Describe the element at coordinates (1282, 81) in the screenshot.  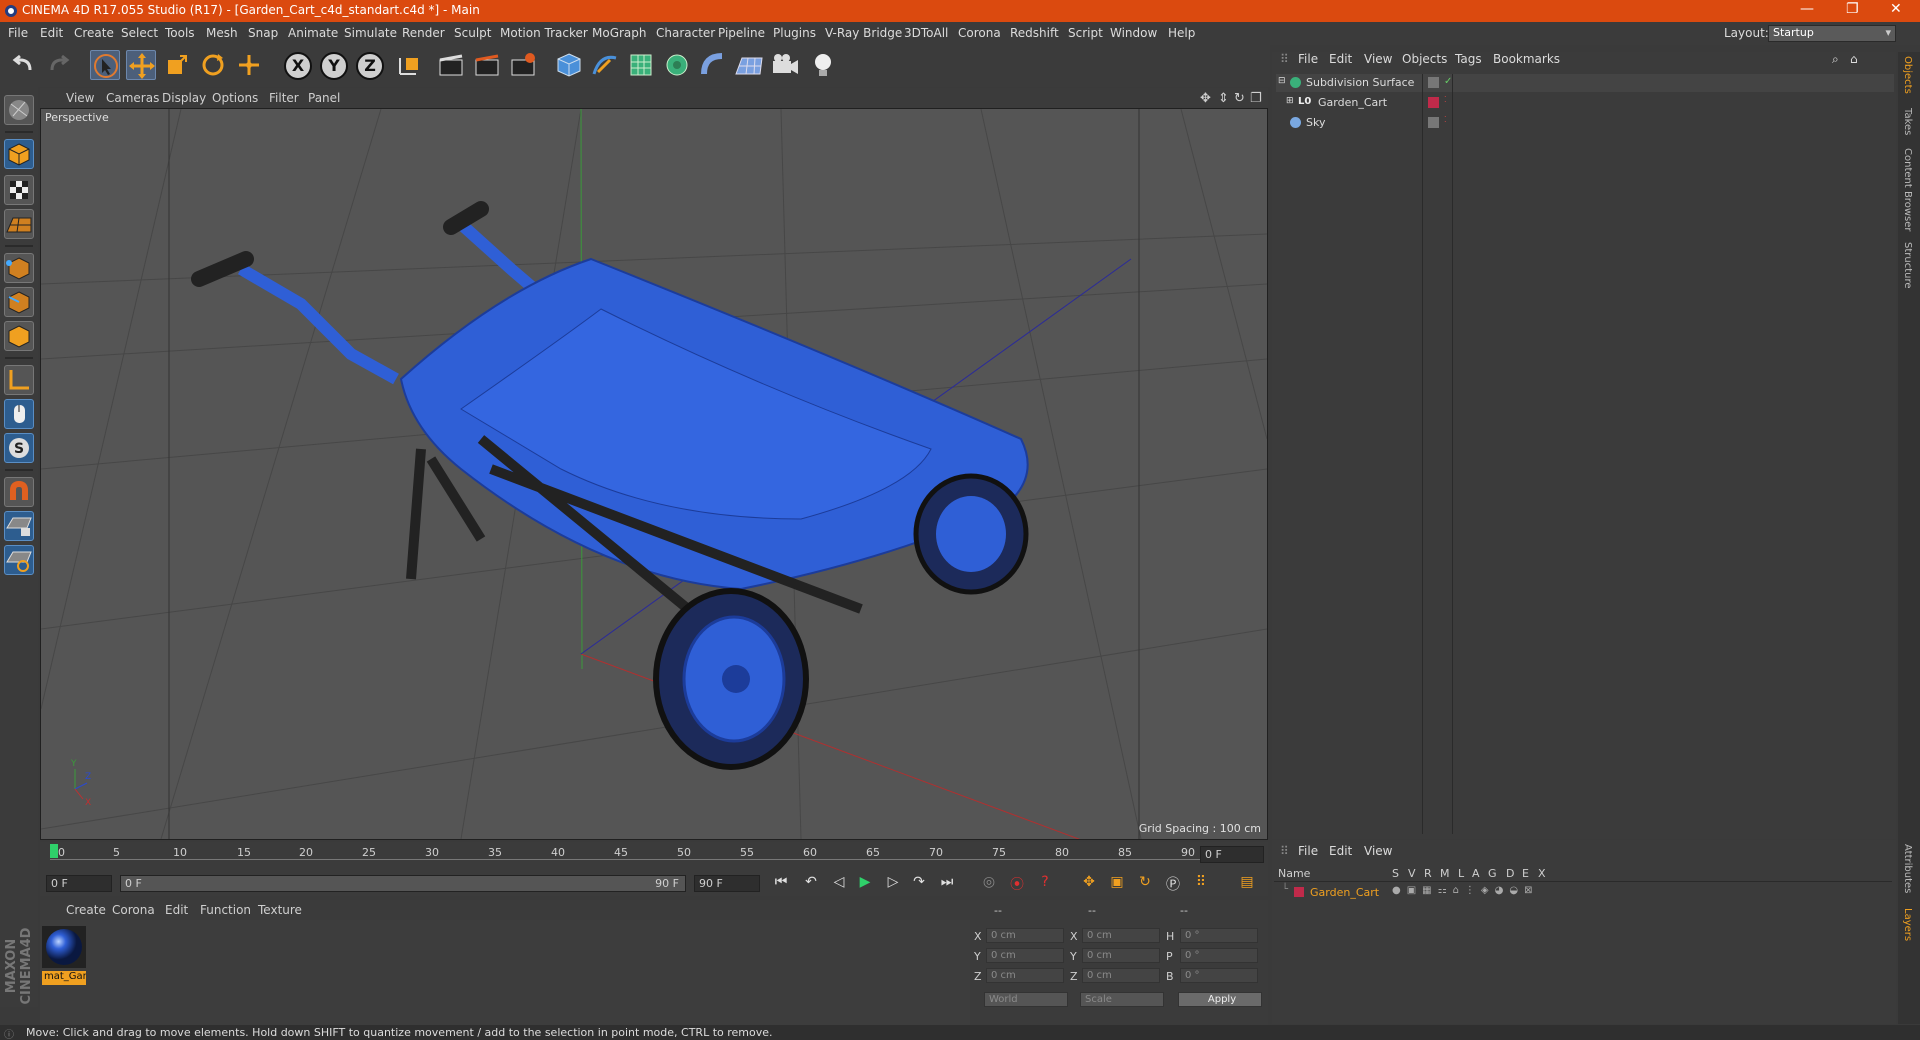
I see `collapse-toggle-icon: ⊟` at that location.